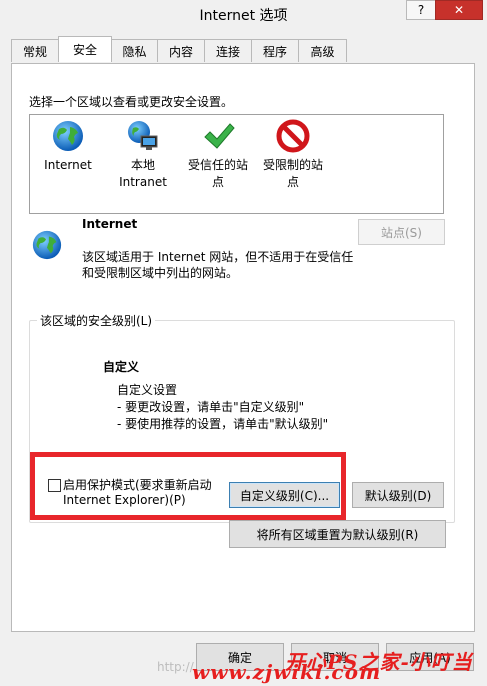 The height and width of the screenshot is (686, 487). What do you see at coordinates (175, 667) in the screenshot?
I see `watermark-faint-url: http://` at bounding box center [175, 667].